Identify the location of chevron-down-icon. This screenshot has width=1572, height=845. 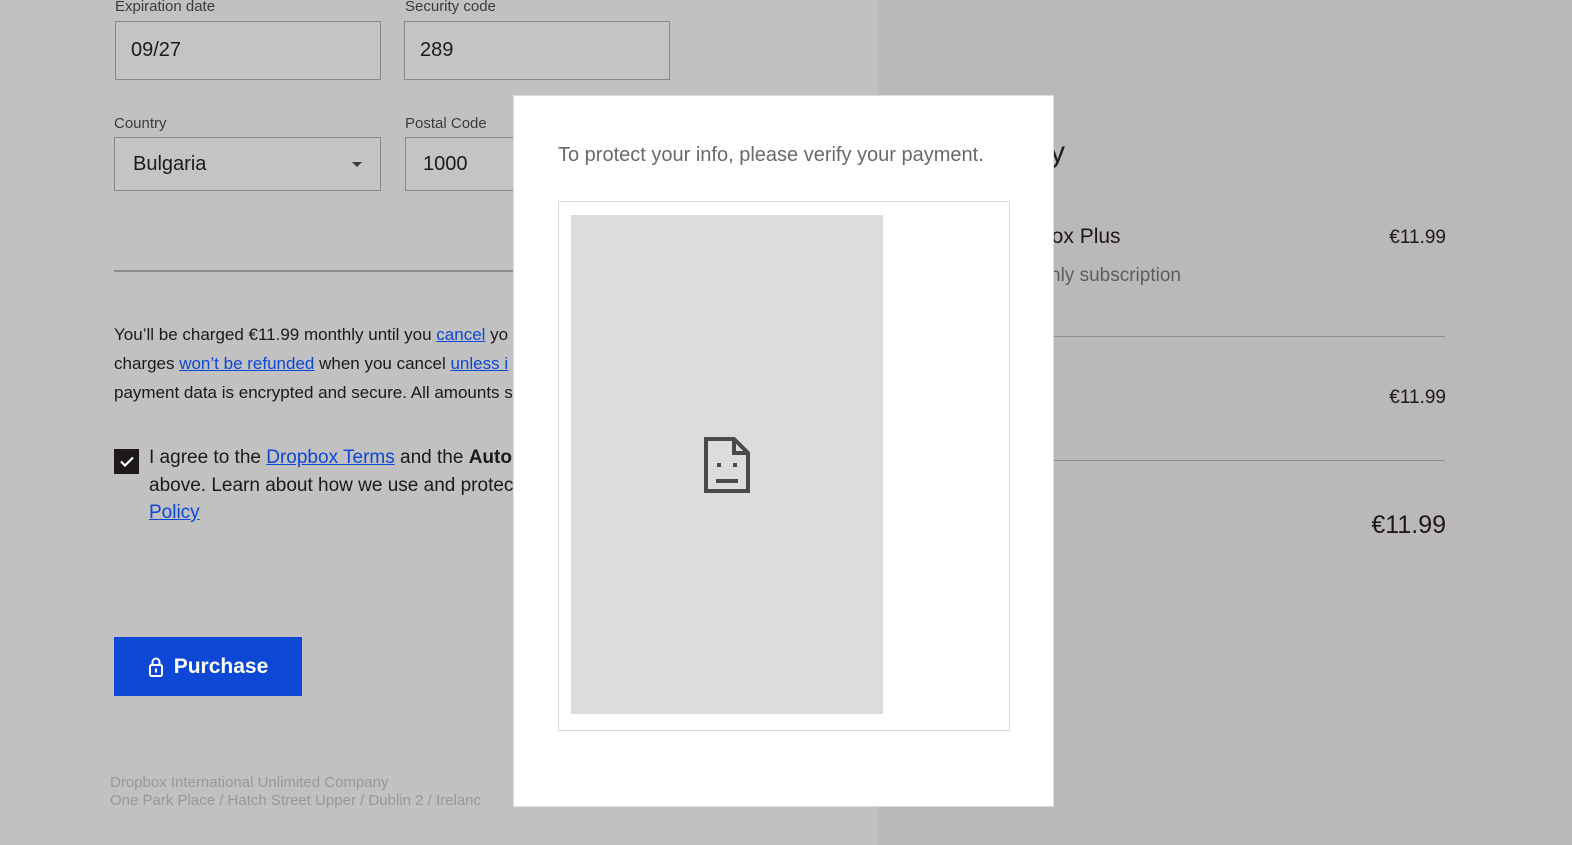
(357, 164).